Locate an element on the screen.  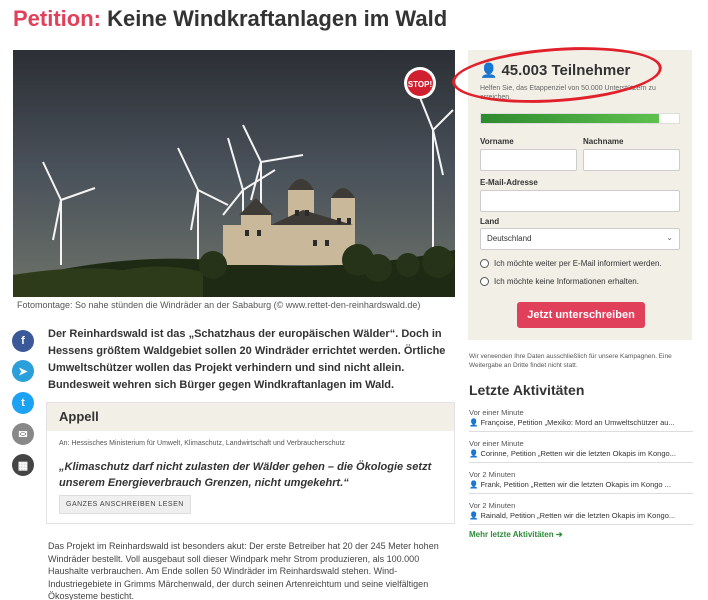
firstname-input is located at coordinates (528, 160).